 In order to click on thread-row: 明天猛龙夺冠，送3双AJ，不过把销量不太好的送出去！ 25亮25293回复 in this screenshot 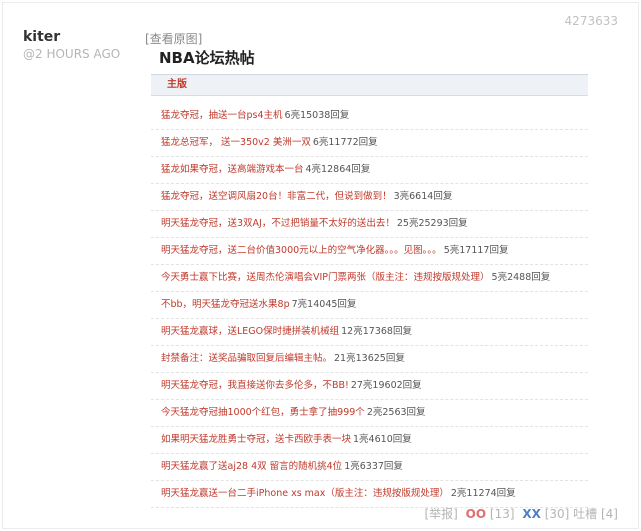, I will do `click(369, 224)`.